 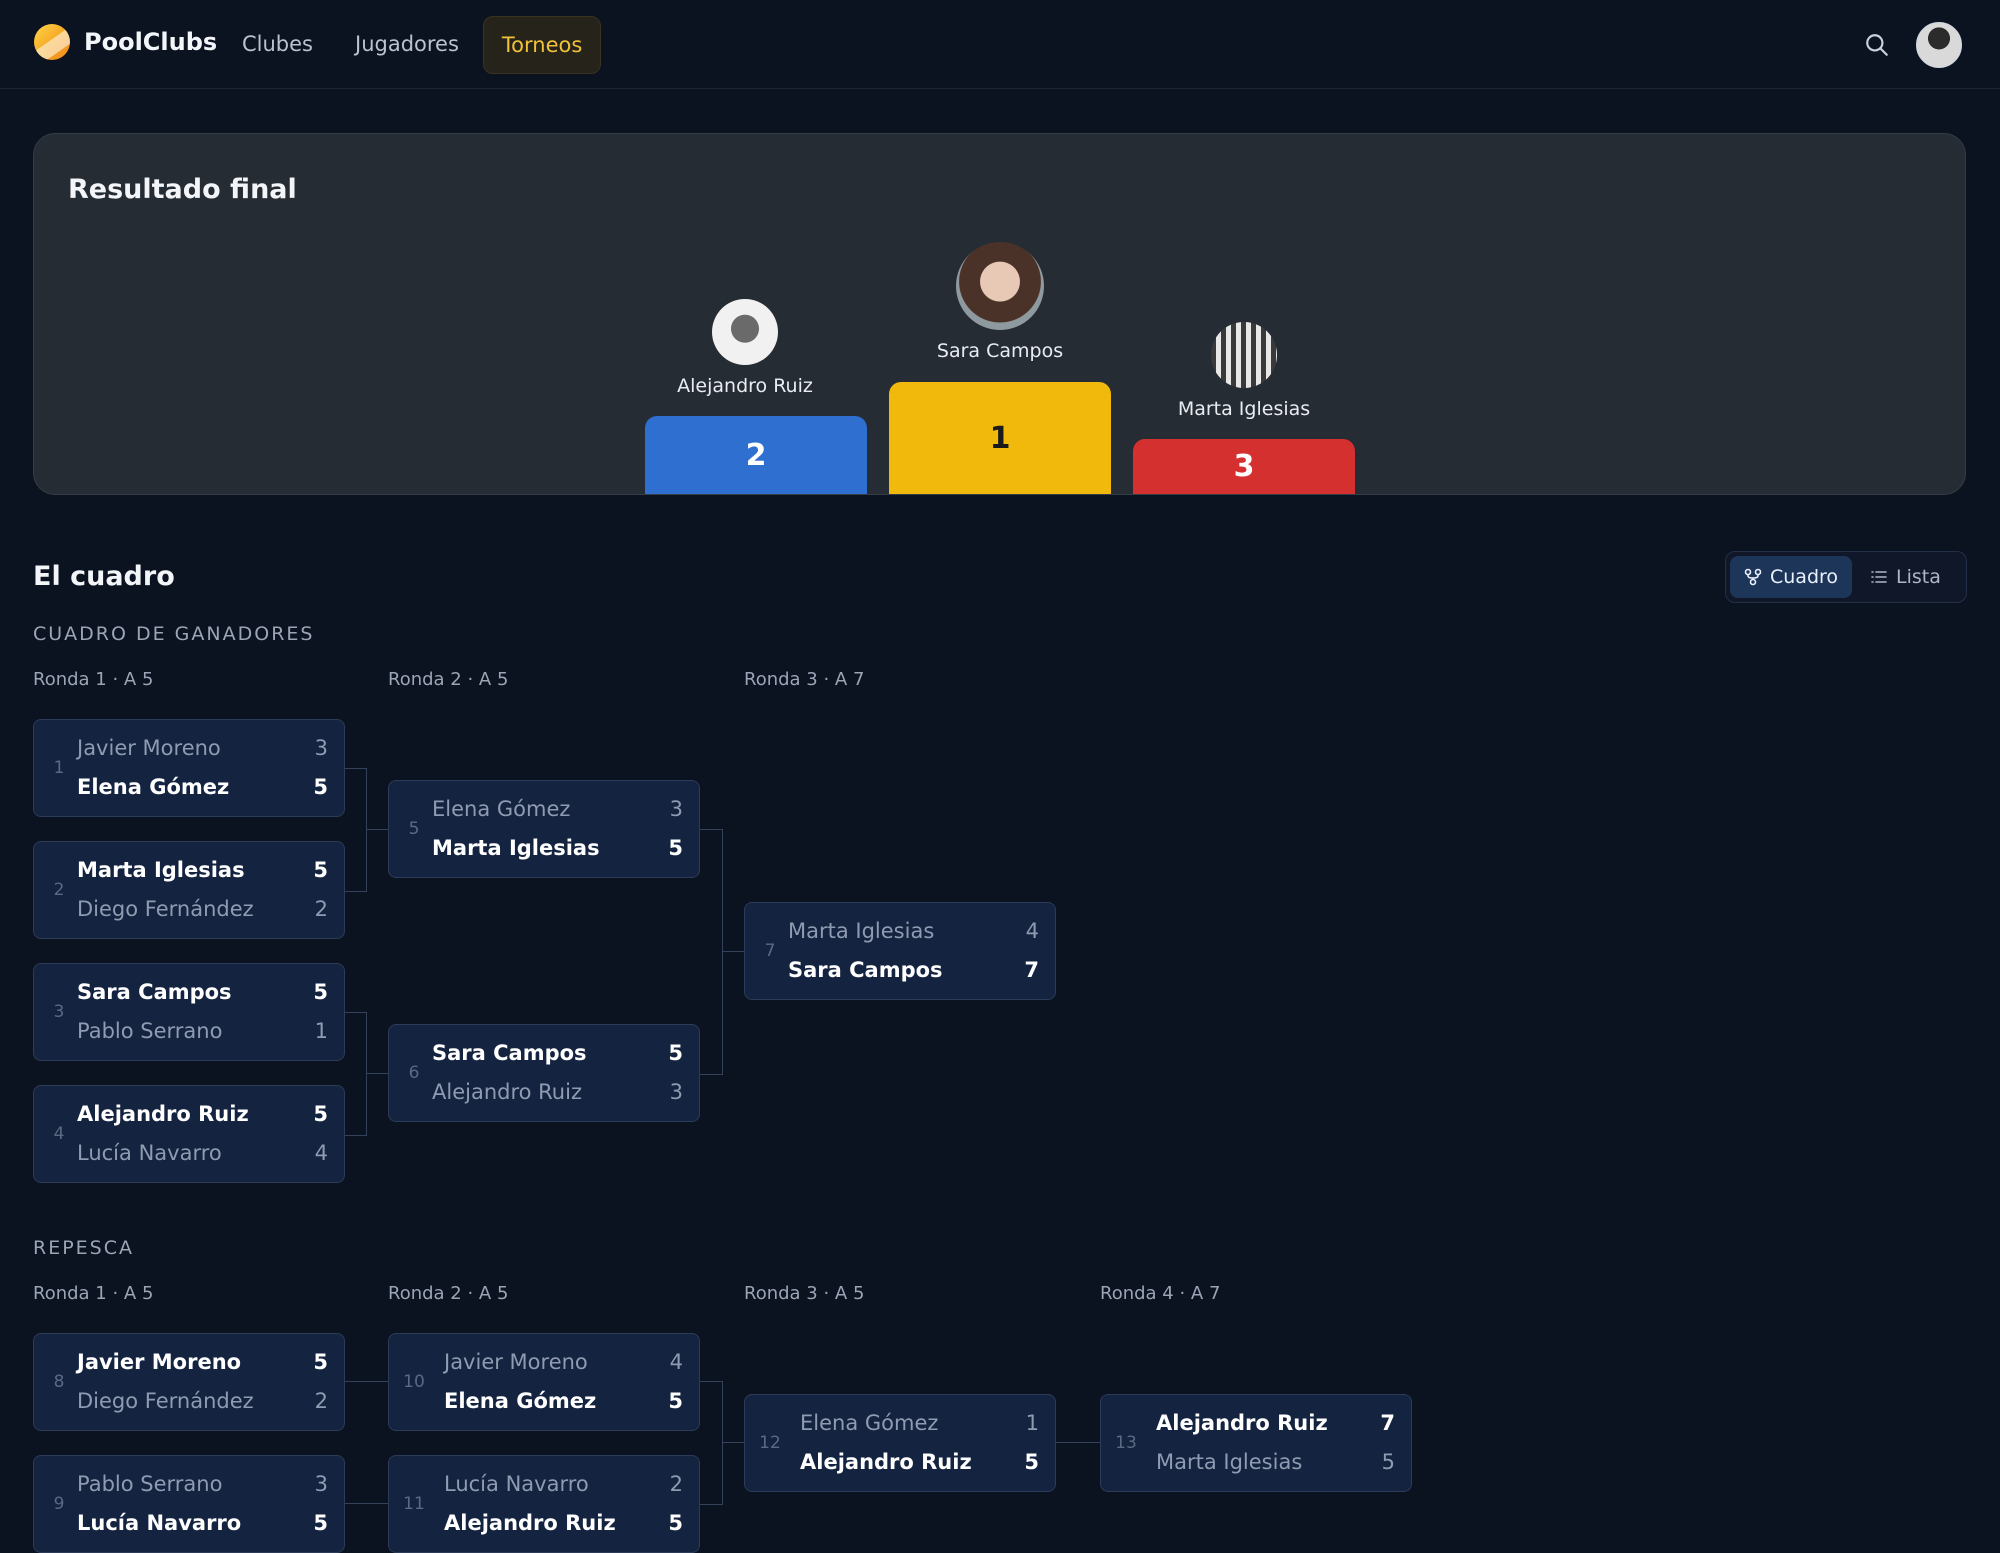 I want to click on match-card: 6 Sara Campos 5 Alejandro Ruiz 3, so click(x=544, y=1073).